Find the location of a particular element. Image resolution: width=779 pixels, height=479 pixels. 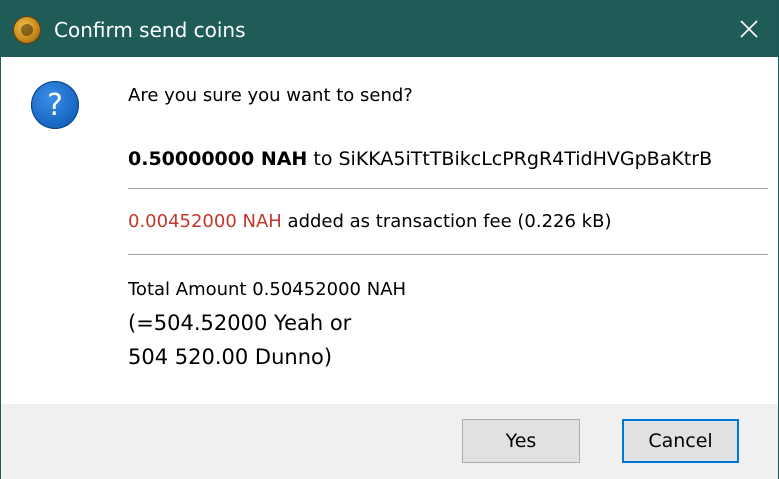

send-amount: 0.50000000 NAH is located at coordinates (218, 159).